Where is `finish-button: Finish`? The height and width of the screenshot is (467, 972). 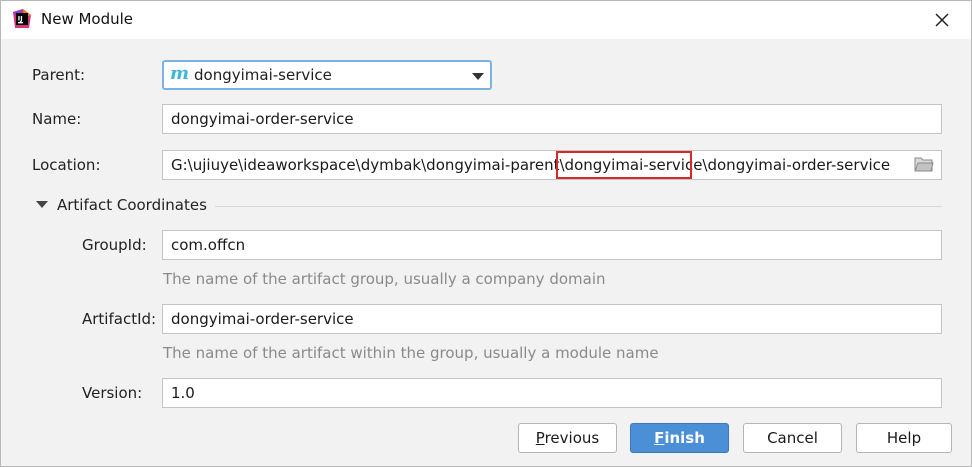 finish-button: Finish is located at coordinates (679, 438).